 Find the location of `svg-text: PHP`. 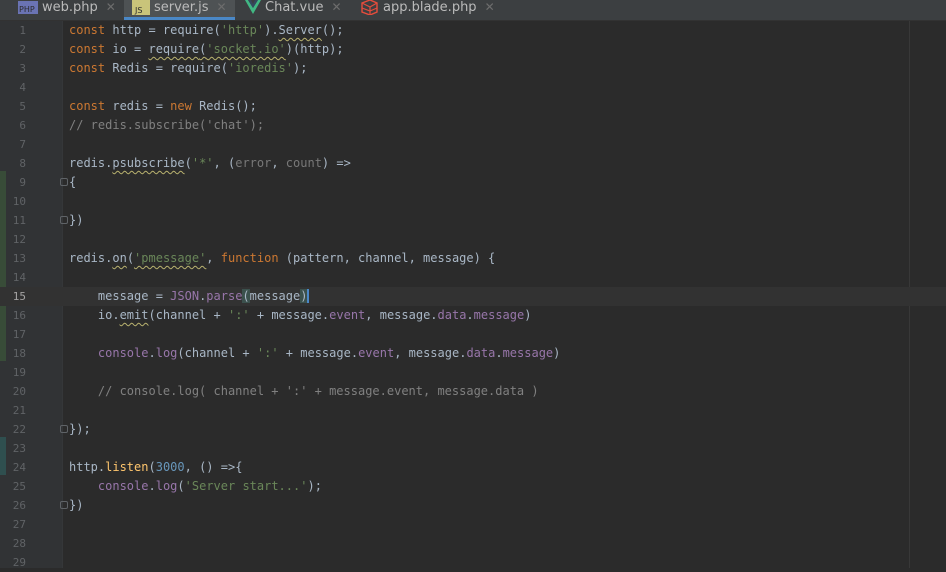

svg-text: PHP is located at coordinates (27, 9).